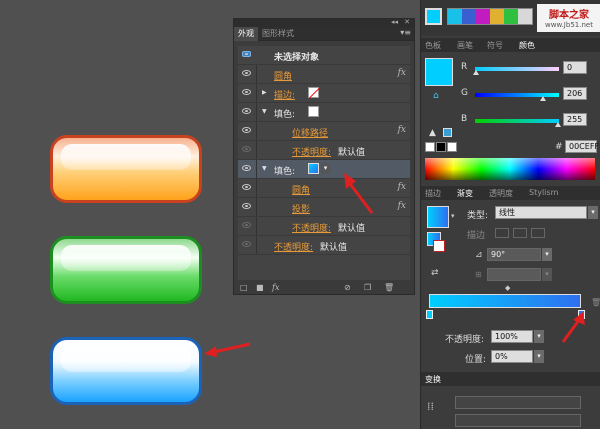  Describe the element at coordinates (126, 270) in the screenshot. I see `green-glossy-button` at that location.